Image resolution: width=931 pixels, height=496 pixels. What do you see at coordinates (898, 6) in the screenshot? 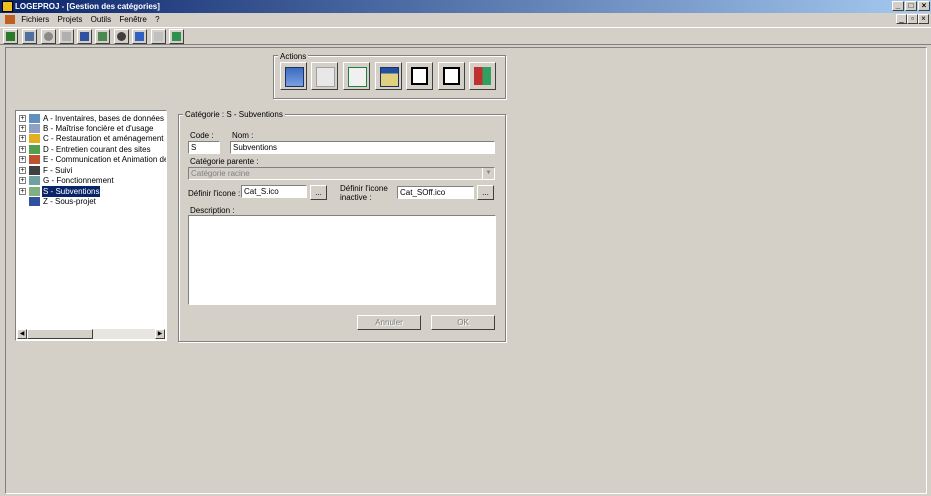
I see `minimize-button: _` at bounding box center [898, 6].